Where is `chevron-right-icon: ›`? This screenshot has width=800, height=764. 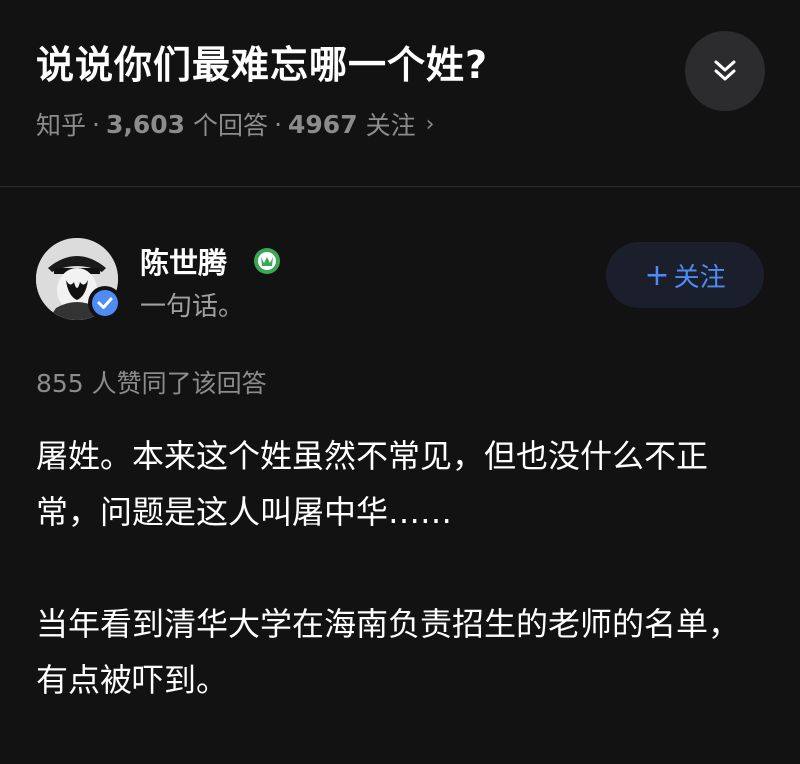 chevron-right-icon: › is located at coordinates (430, 124).